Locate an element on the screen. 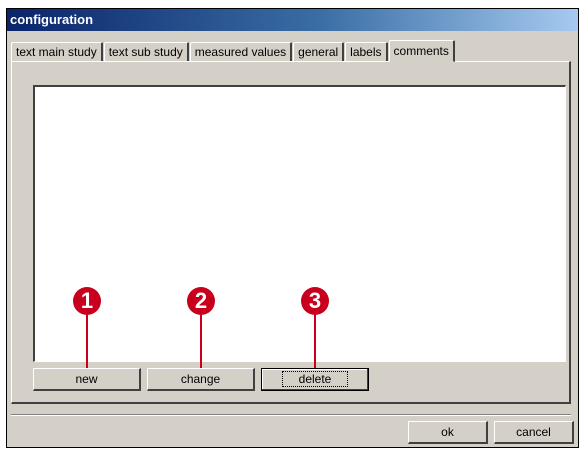 Image resolution: width=581 pixels, height=450 pixels. change-button: change is located at coordinates (201, 379).